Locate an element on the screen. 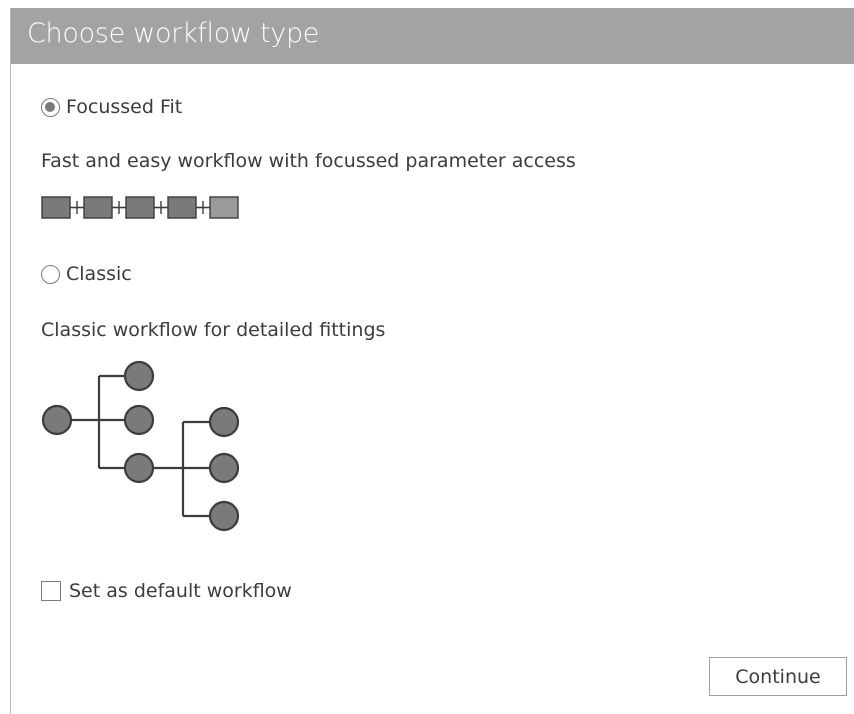 The image size is (854, 714). tree-node-level1-middle is located at coordinates (139, 420).